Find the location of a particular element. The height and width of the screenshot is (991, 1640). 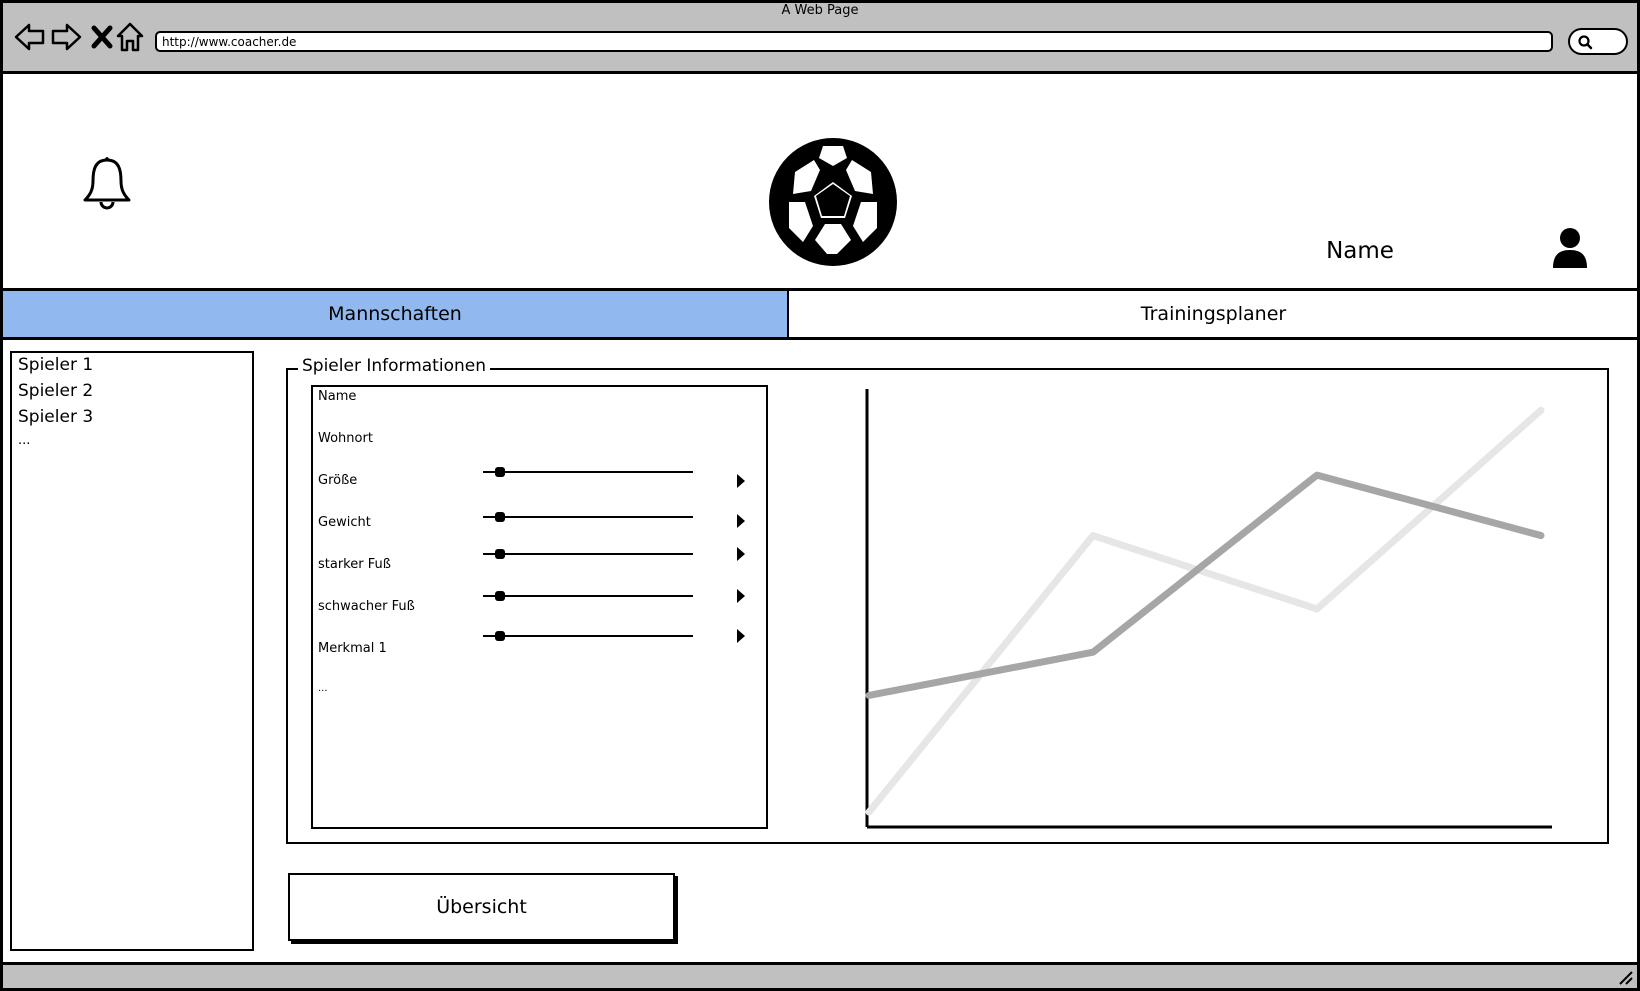

field-label-name: Name is located at coordinates (337, 396).